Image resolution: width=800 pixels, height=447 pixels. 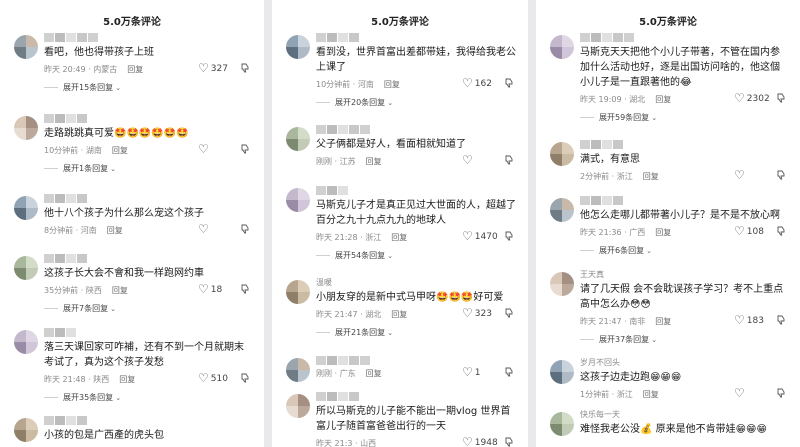 What do you see at coordinates (618, 339) in the screenshot?
I see `expand-replies-button: 展开37条回复 ⌄` at bounding box center [618, 339].